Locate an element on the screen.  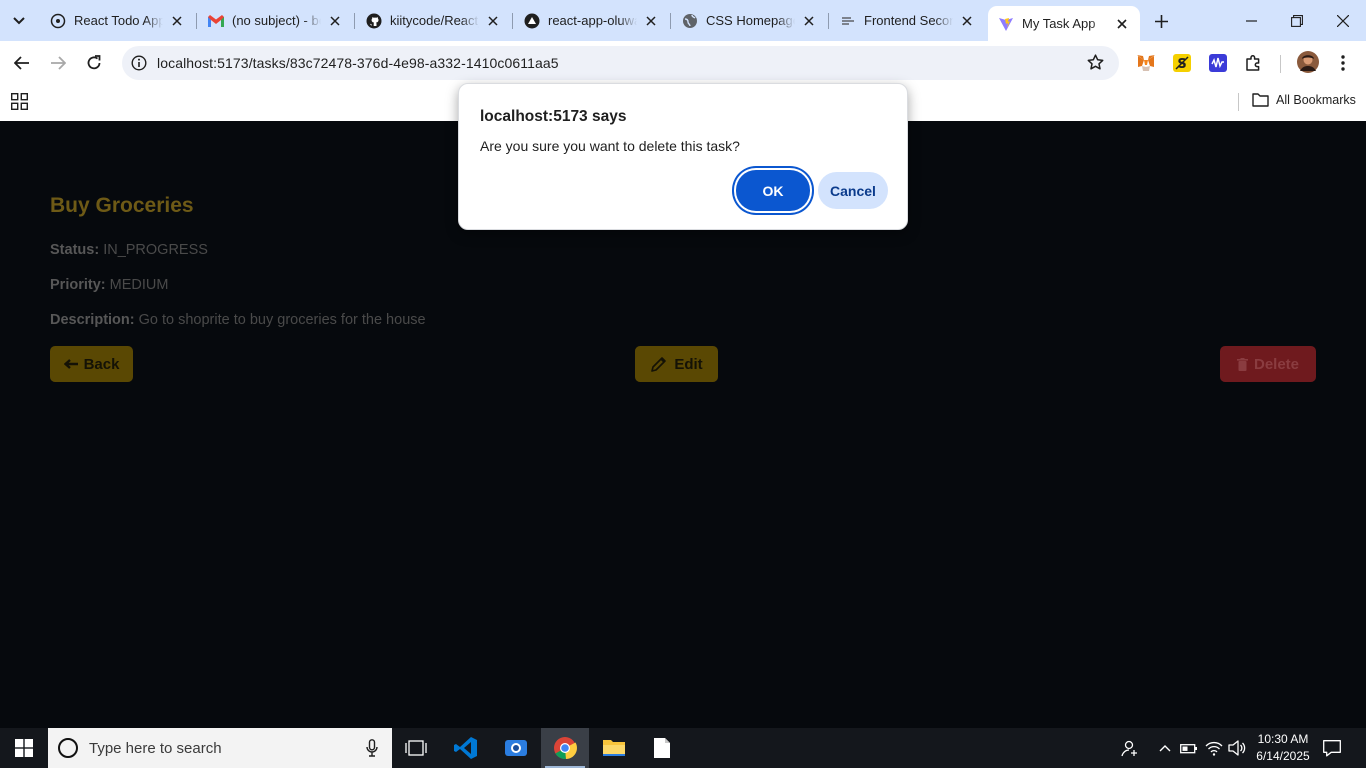
tab-vercel: react-app-oluwa is located at coordinates (591, 20).